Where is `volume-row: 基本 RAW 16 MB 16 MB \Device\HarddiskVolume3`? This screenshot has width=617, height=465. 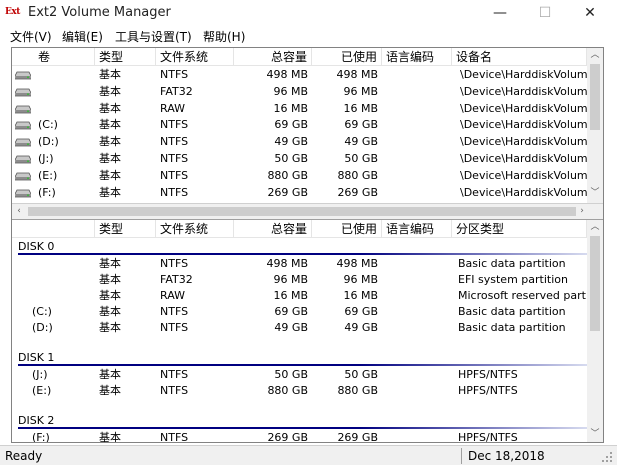
volume-row: 基本 RAW 16 MB 16 MB \Device\HarddiskVolume3 is located at coordinates (299, 109).